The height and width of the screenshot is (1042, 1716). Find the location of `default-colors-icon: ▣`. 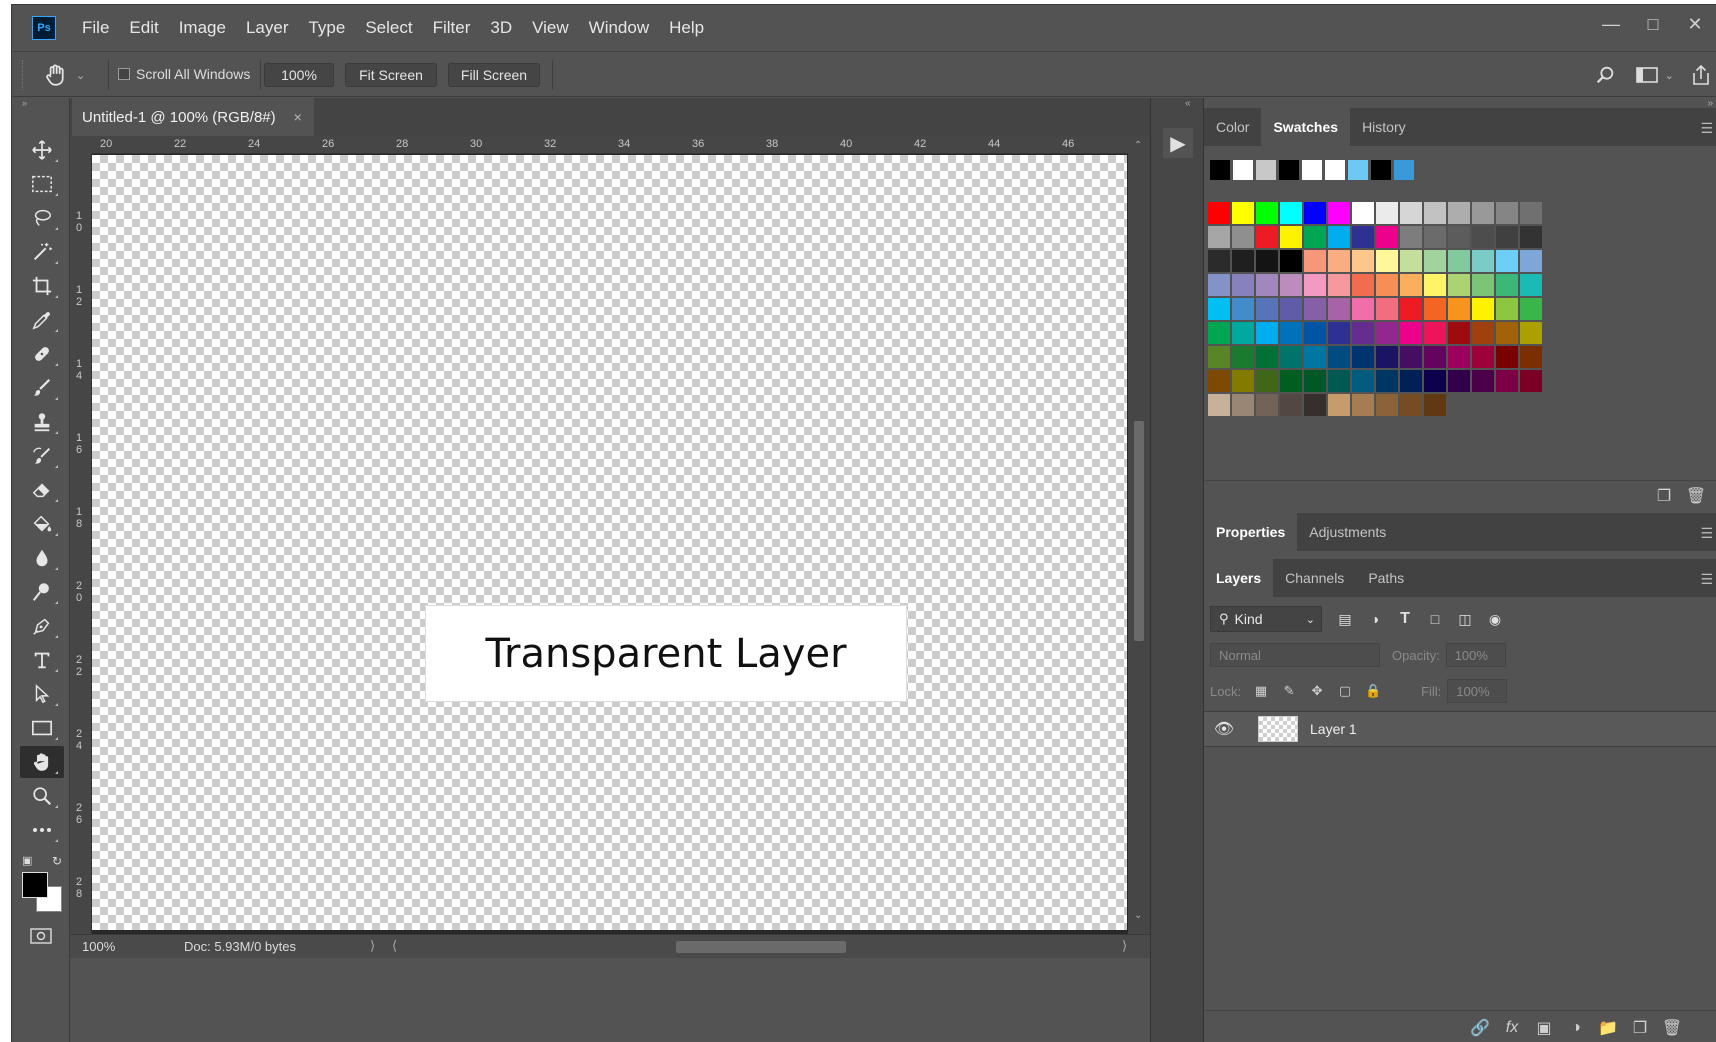

default-colors-icon: ▣ is located at coordinates (27, 862).